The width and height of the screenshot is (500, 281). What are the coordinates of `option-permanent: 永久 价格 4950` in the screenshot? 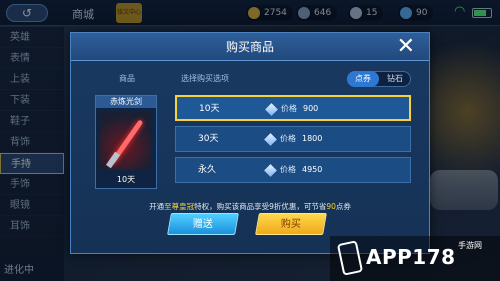 It's located at (293, 170).